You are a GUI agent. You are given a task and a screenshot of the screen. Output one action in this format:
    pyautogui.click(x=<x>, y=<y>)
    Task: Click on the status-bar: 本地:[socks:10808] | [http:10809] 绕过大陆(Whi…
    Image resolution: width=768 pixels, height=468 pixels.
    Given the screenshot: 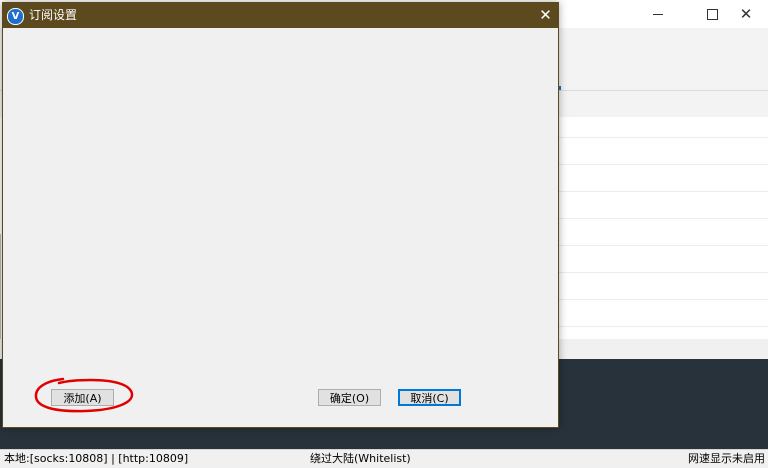 What is the action you would take?
    pyautogui.click(x=384, y=458)
    